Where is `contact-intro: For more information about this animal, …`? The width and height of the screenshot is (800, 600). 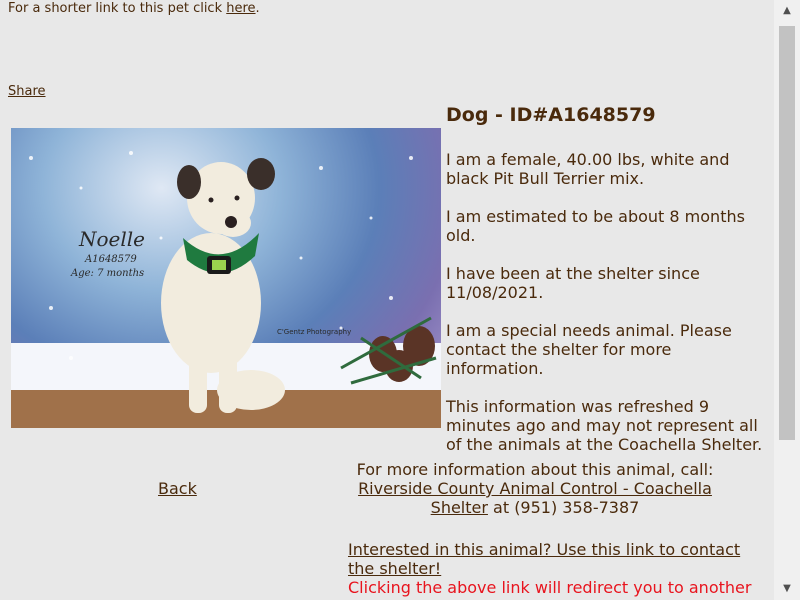 contact-intro: For more information about this animal, … is located at coordinates (535, 469).